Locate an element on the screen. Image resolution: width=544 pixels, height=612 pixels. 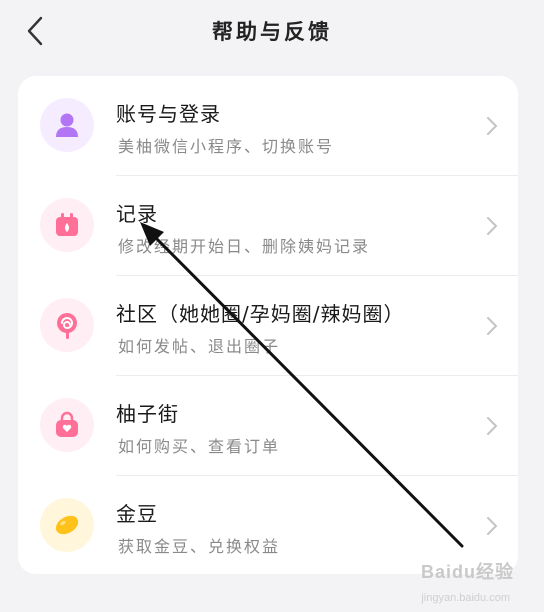
help-item-title: 账号与登录 is located at coordinates (168, 114).